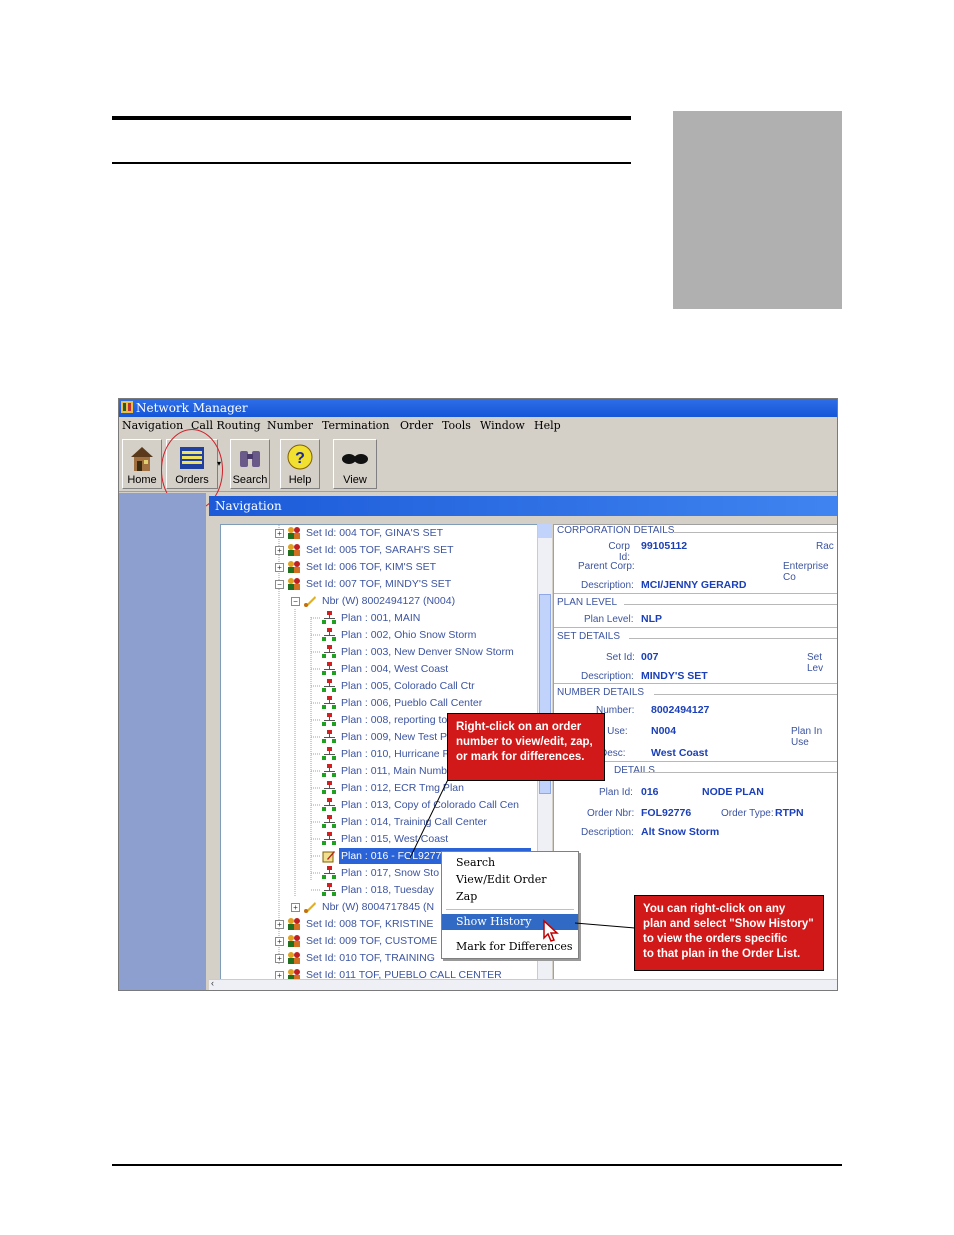 Image resolution: width=954 pixels, height=1235 pixels. What do you see at coordinates (551, 930) in the screenshot?
I see `mouse-cursor-icon` at bounding box center [551, 930].